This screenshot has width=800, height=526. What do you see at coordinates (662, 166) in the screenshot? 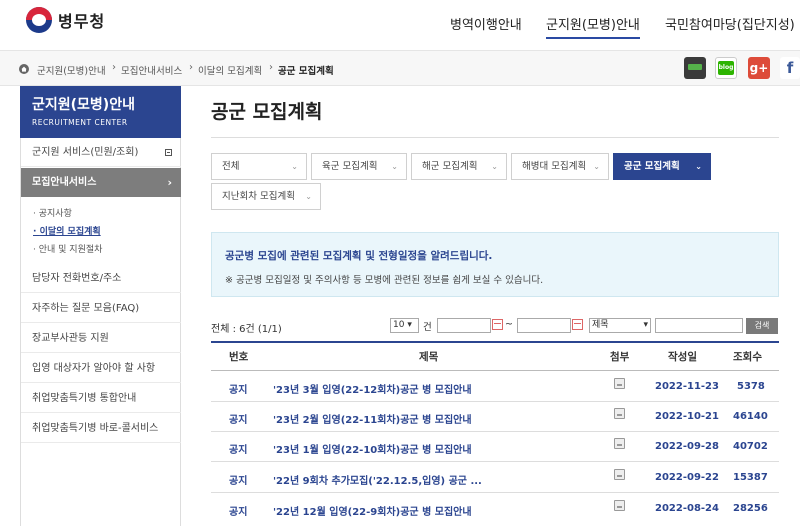
I see `tab-airforce: 공군 모집계획 ⌄` at bounding box center [662, 166].